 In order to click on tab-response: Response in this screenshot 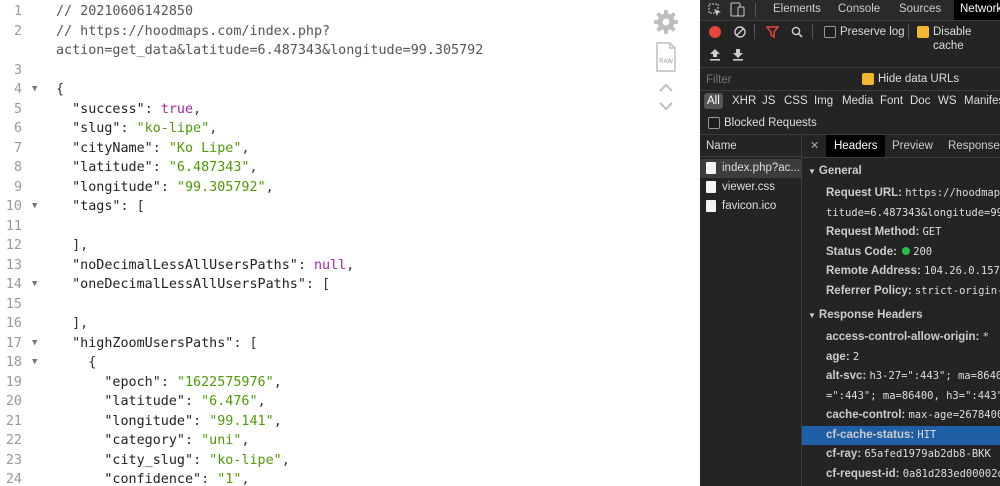, I will do `click(974, 146)`.